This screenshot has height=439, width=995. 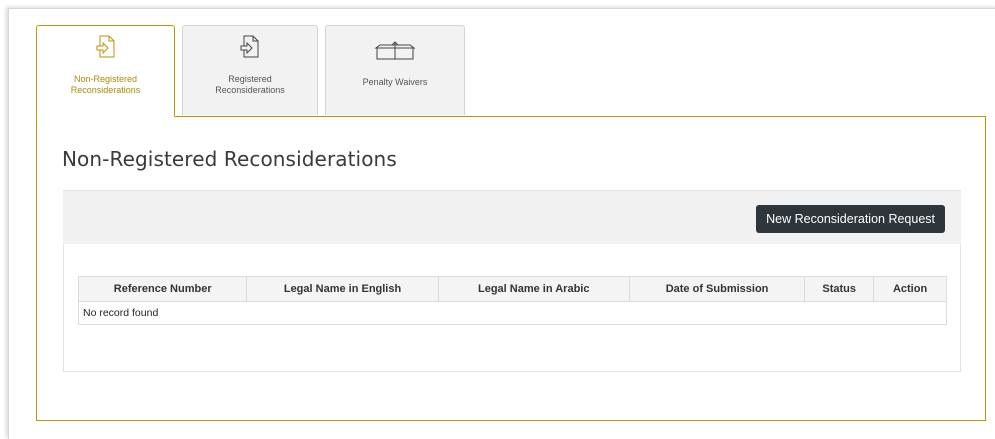 What do you see at coordinates (105, 71) in the screenshot?
I see `tab-non-registered-reconsiderations: Non-Registered Reconsiderations` at bounding box center [105, 71].